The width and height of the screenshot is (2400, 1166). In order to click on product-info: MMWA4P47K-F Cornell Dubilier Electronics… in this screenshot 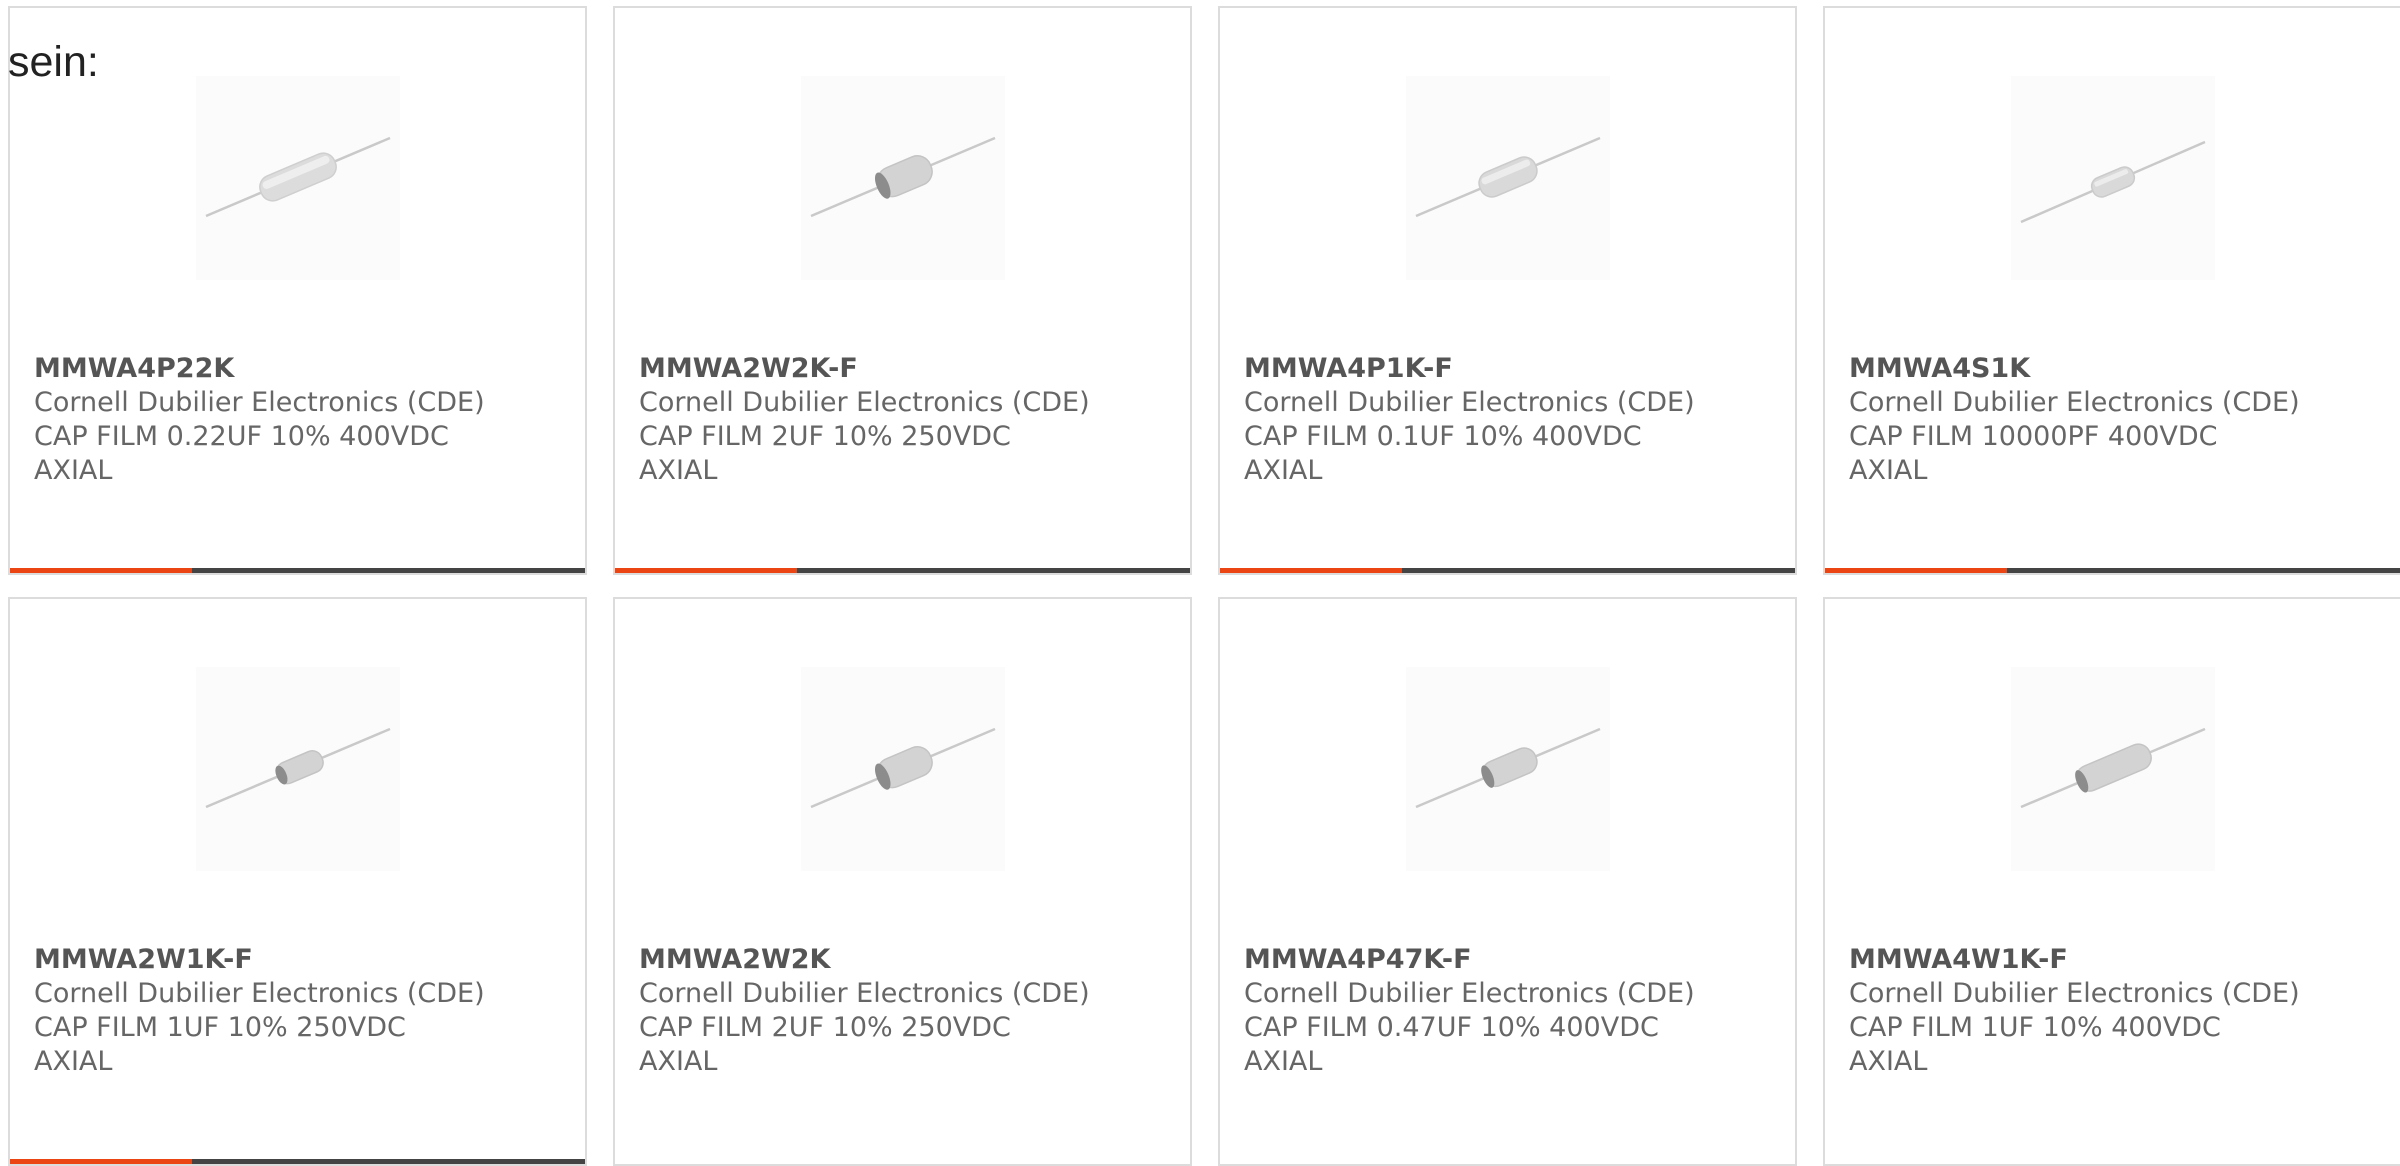, I will do `click(1469, 1011)`.